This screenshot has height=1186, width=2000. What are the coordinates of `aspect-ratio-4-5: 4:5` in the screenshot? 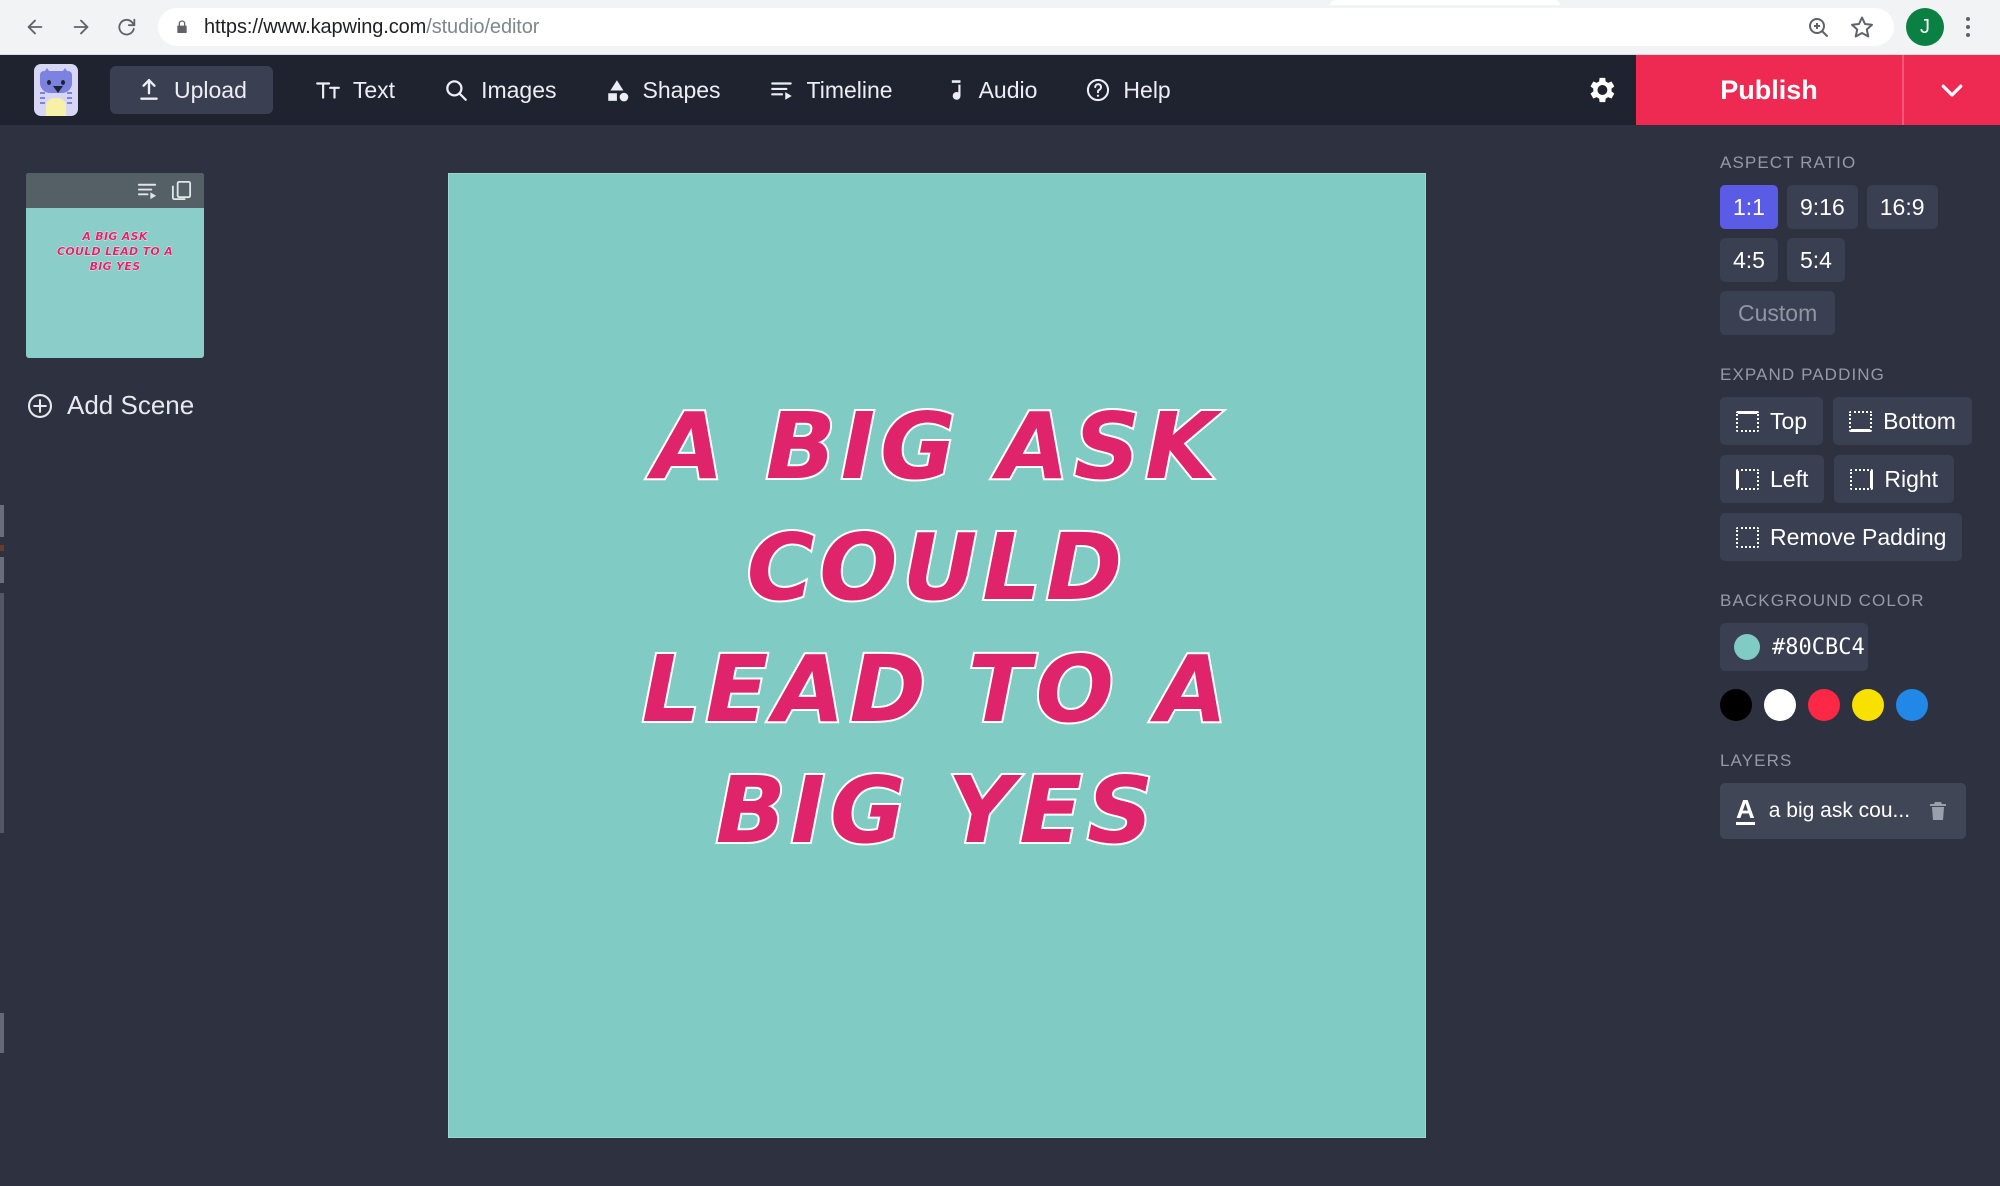 It's located at (1749, 260).